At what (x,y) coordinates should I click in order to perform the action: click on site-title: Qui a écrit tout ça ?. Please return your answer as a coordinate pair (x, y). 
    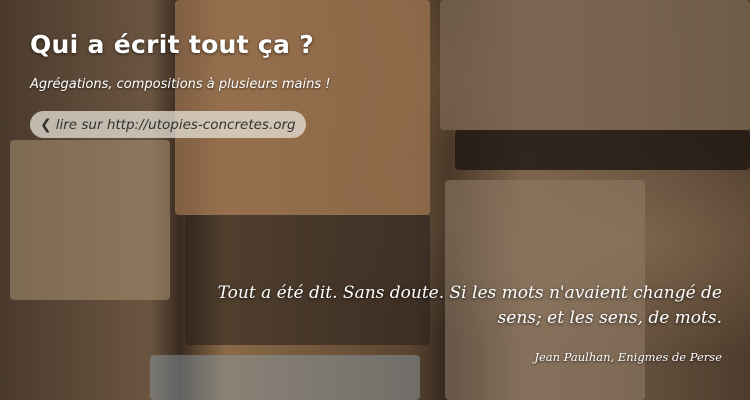
    Looking at the image, I should click on (172, 44).